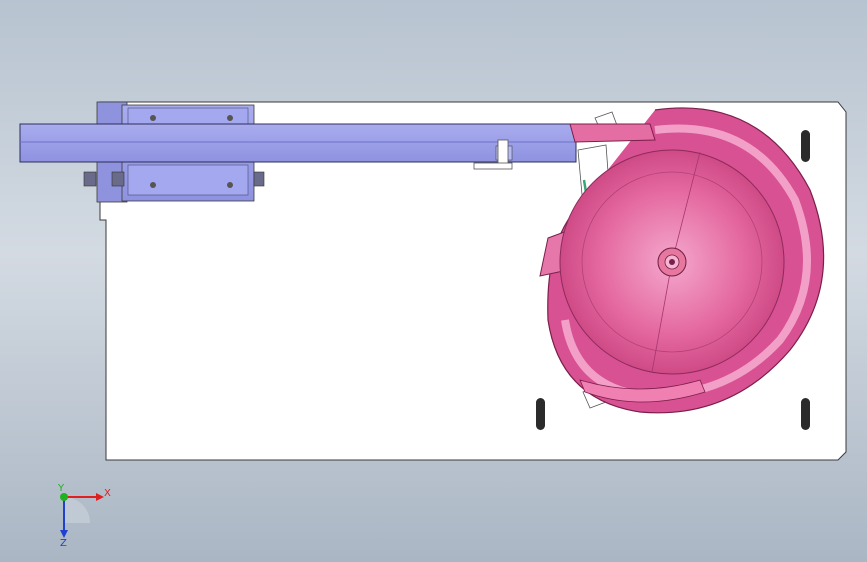 Image resolution: width=867 pixels, height=562 pixels. I want to click on coordinate-triad-icon: X Y Z, so click(84, 516).